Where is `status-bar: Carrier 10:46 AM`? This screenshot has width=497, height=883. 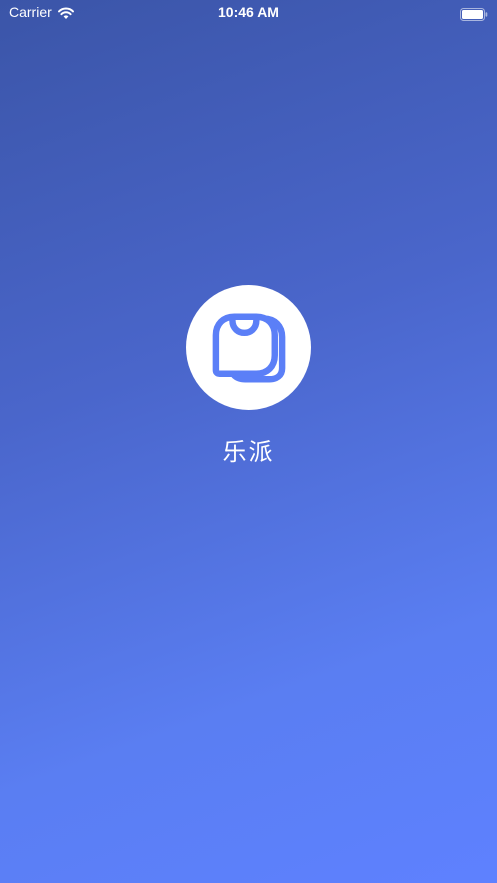 status-bar: Carrier 10:46 AM is located at coordinates (248, 13).